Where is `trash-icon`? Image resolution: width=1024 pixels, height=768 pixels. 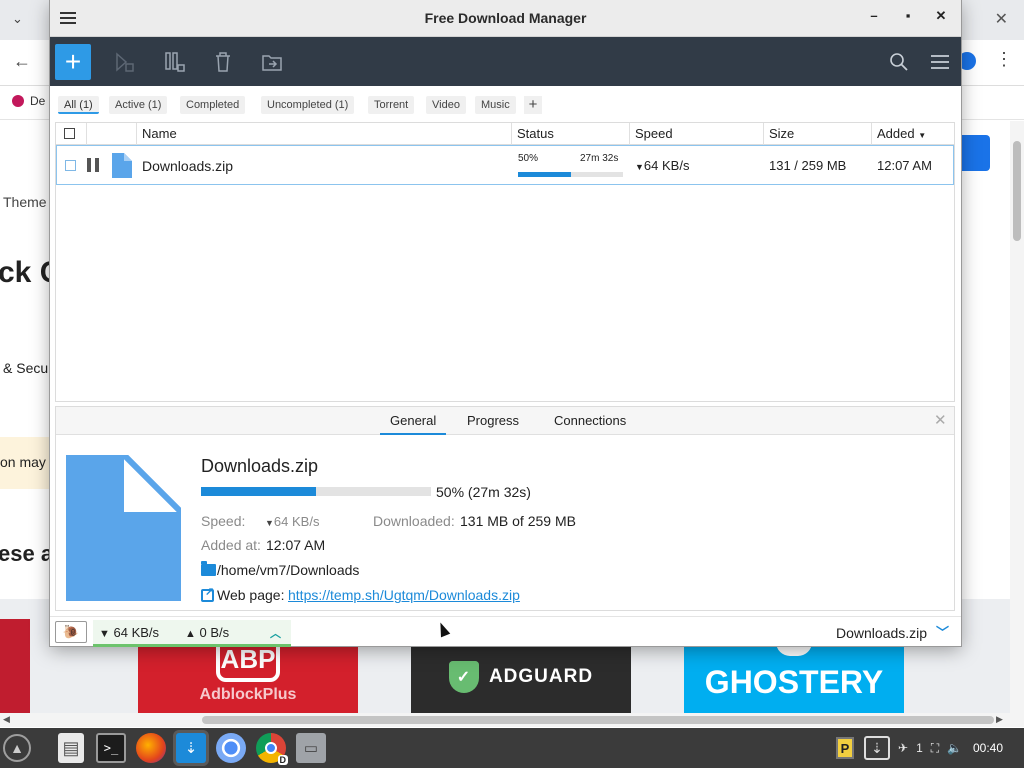
trash-icon is located at coordinates (223, 62).